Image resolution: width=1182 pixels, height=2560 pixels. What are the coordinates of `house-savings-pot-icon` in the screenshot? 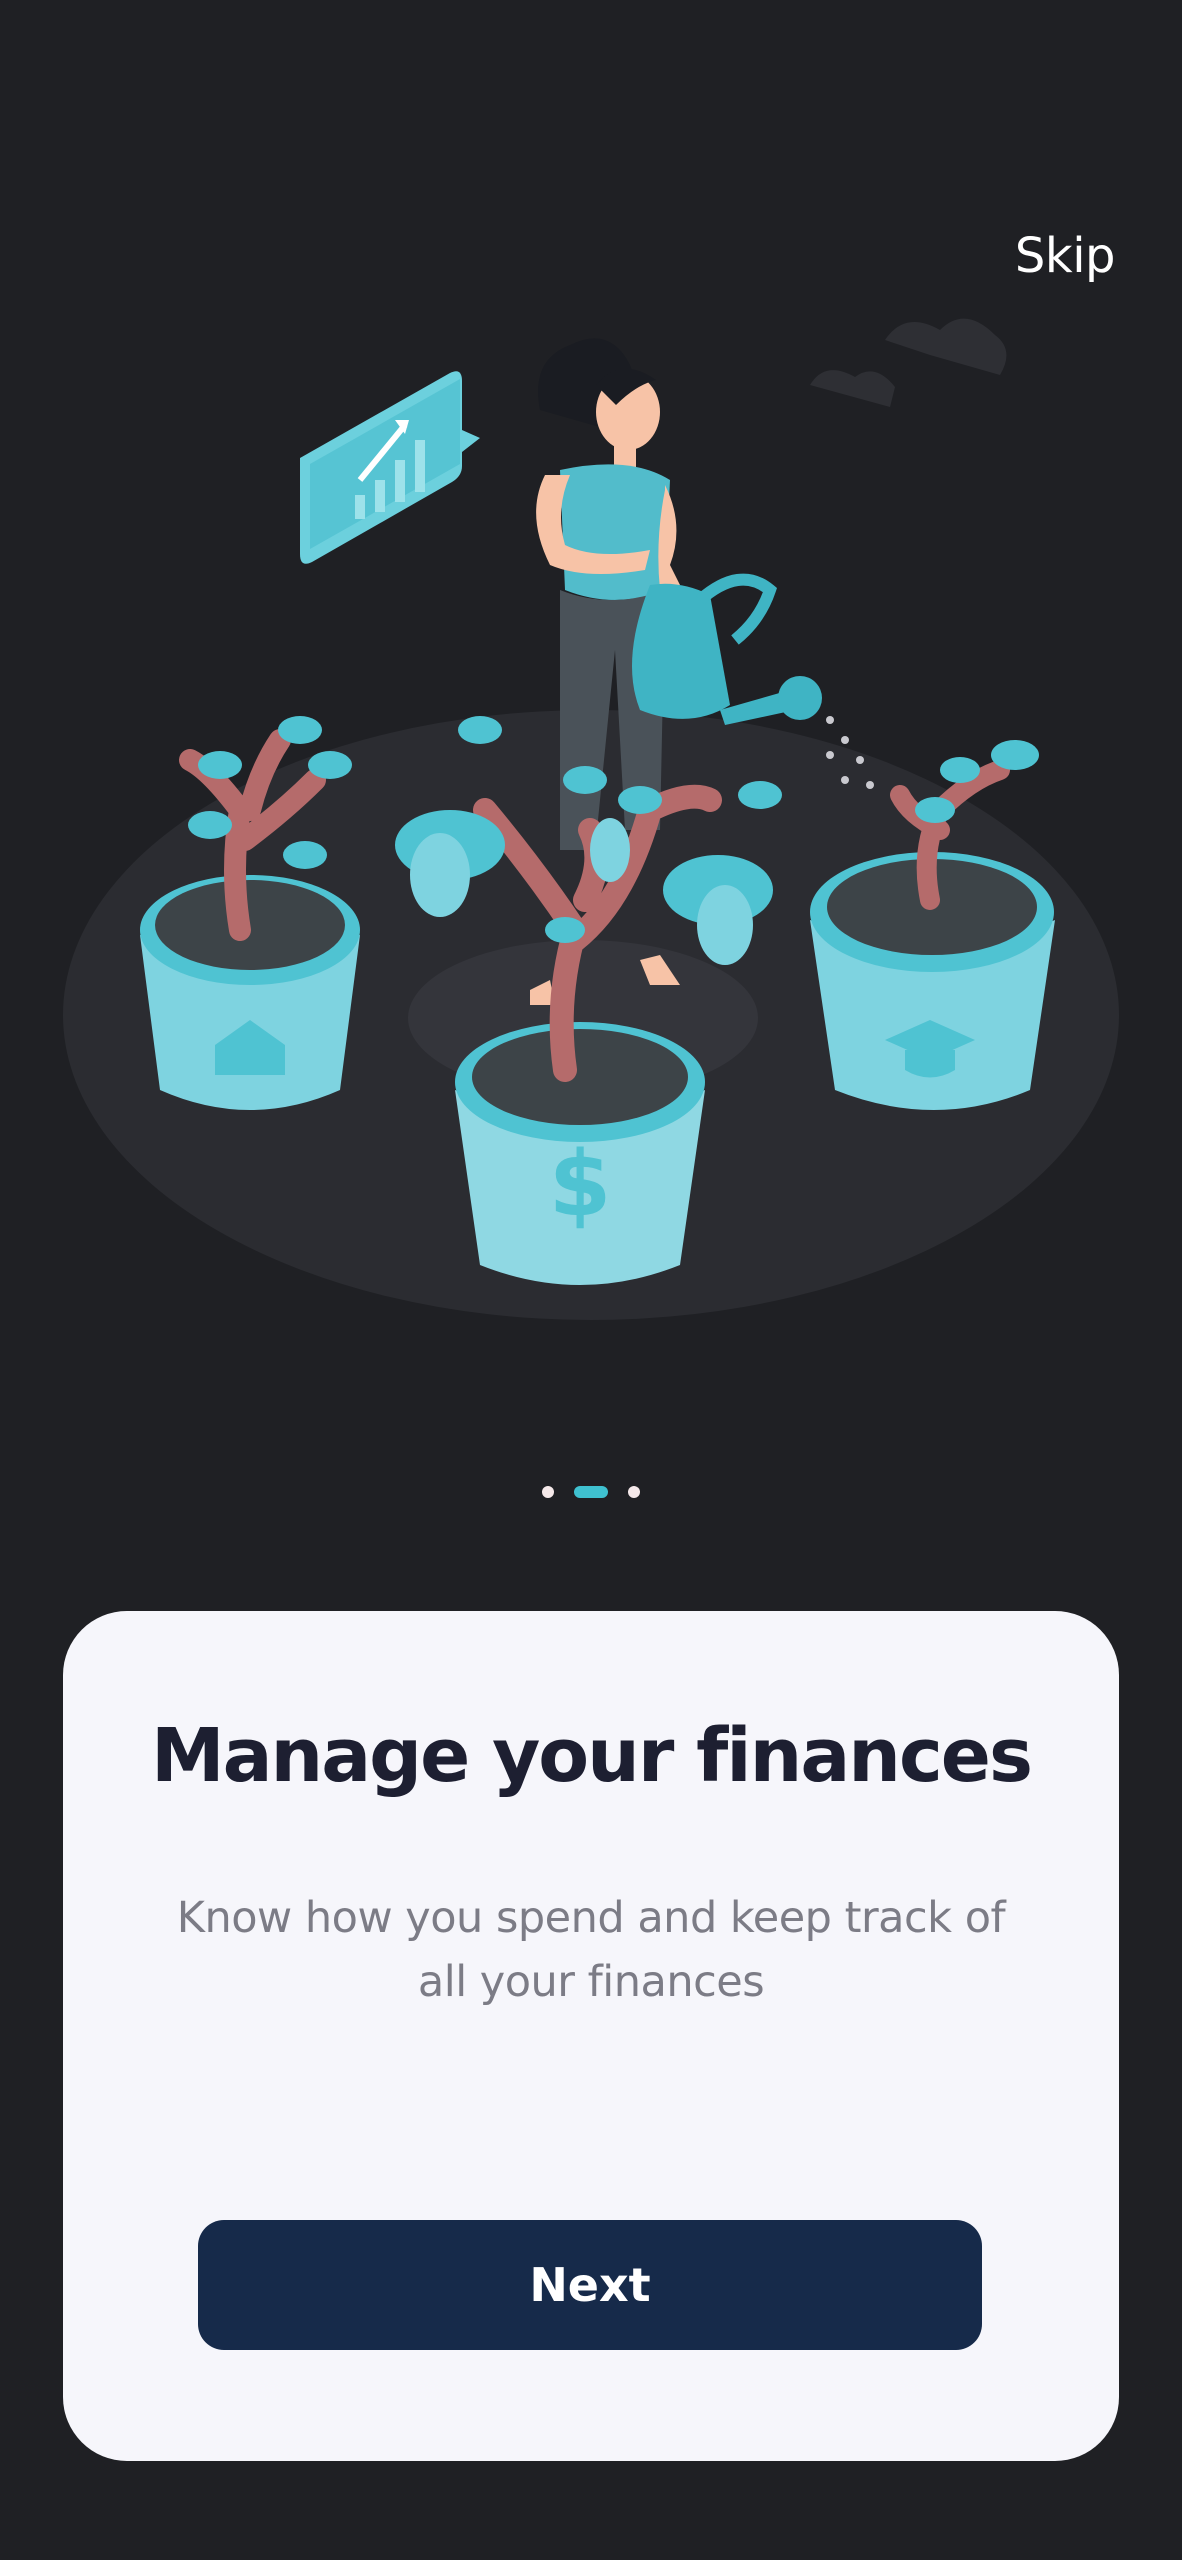 It's located at (250, 913).